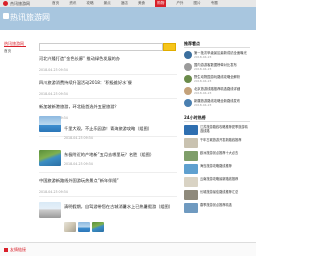  Describe the element at coordinates (225, 129) in the screenshot. I see `sidebar-item-title: 江苏旅游路线攻略推荐夏季旅游精选线路` at that location.